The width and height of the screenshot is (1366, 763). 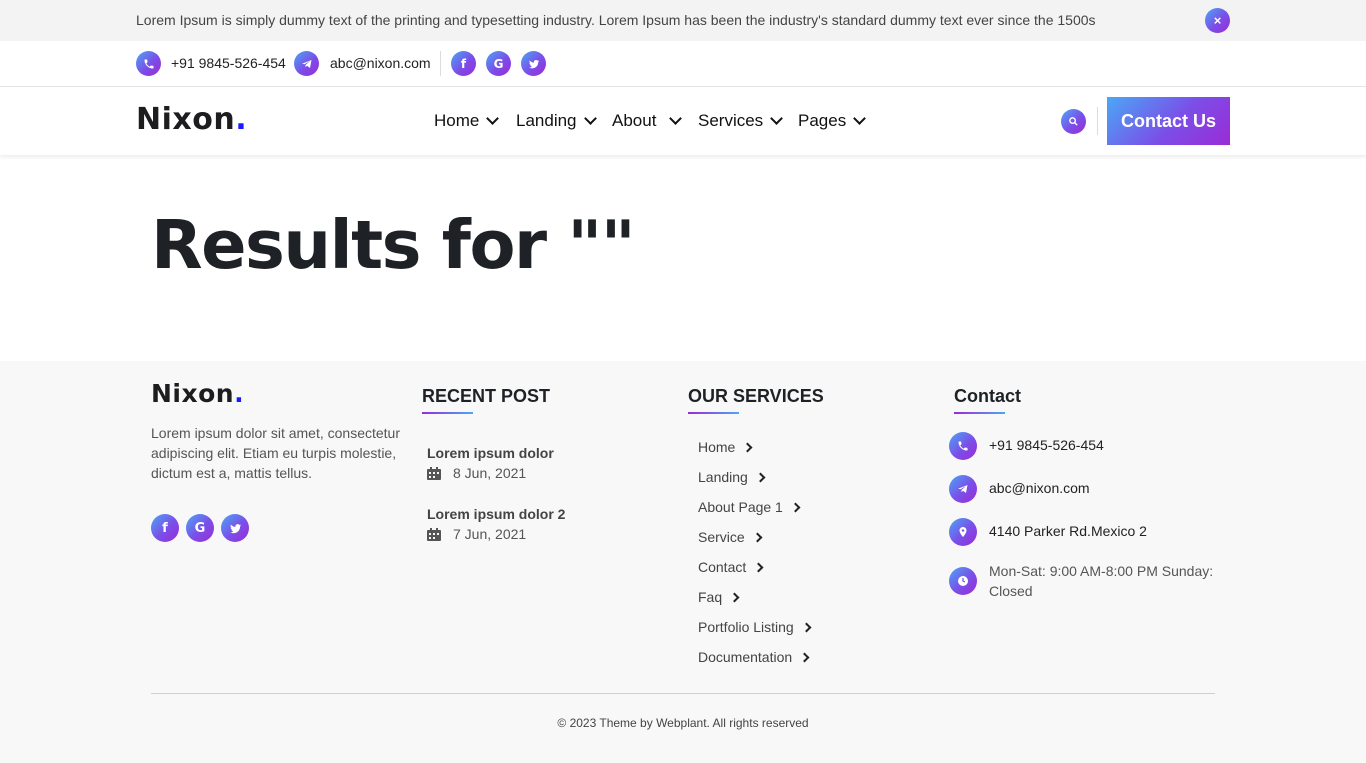 I want to click on service-link-documentation: Documentation, so click(x=754, y=657).